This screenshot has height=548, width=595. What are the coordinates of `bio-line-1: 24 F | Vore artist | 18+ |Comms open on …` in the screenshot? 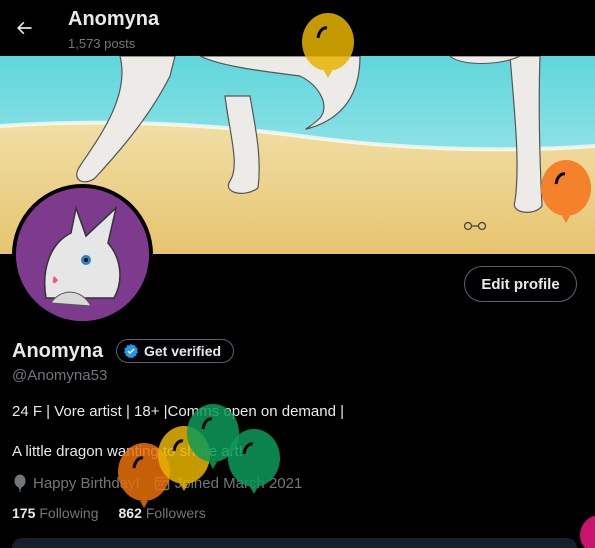 It's located at (178, 411).